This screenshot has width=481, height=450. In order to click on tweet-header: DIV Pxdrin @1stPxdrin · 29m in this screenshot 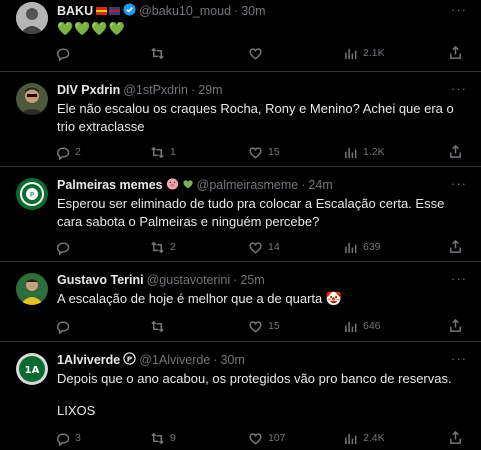, I will do `click(249, 90)`.